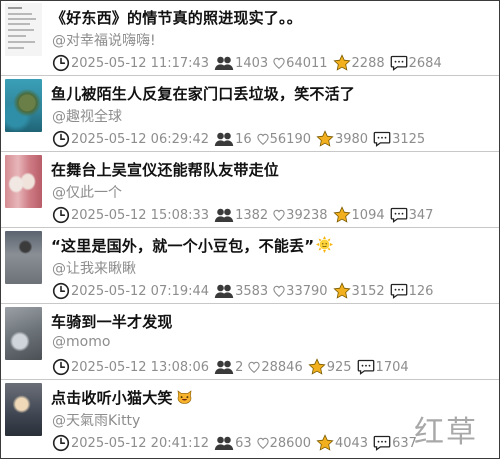 The height and width of the screenshot is (459, 500). I want to click on publish-date: 2025-05-12 20:41:12, so click(140, 443).